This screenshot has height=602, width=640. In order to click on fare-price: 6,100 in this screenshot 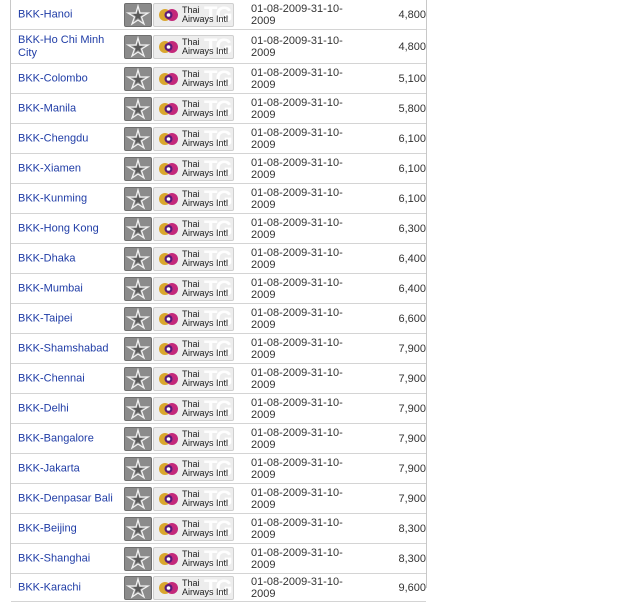, I will do `click(412, 168)`.